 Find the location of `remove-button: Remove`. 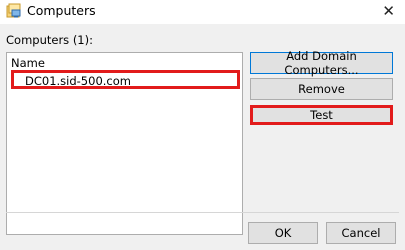

remove-button: Remove is located at coordinates (321, 89).